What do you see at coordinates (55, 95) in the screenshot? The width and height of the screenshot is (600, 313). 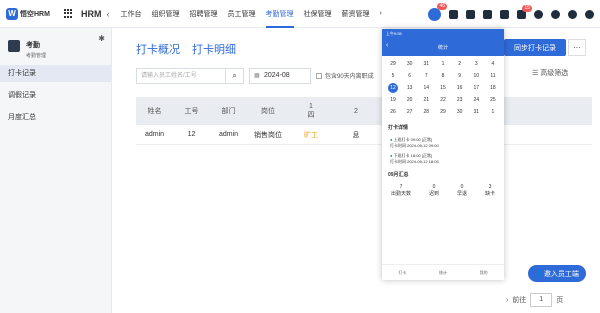 I see `sidebar-item-leave-records: 调假记录` at bounding box center [55, 95].